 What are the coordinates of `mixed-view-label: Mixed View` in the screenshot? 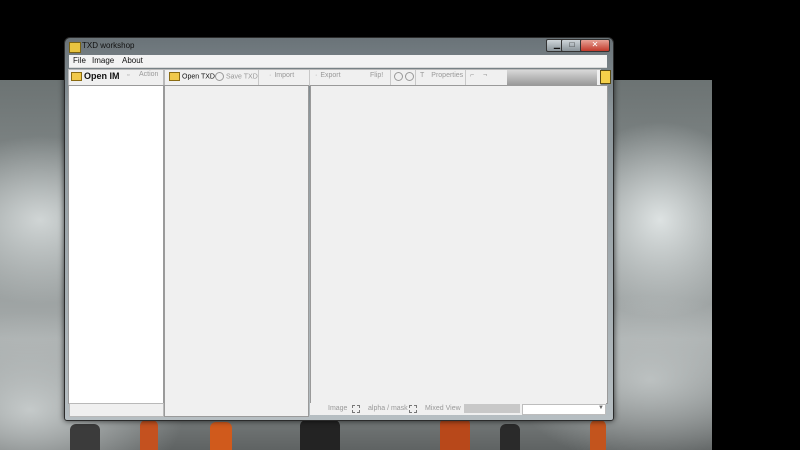 It's located at (443, 408).